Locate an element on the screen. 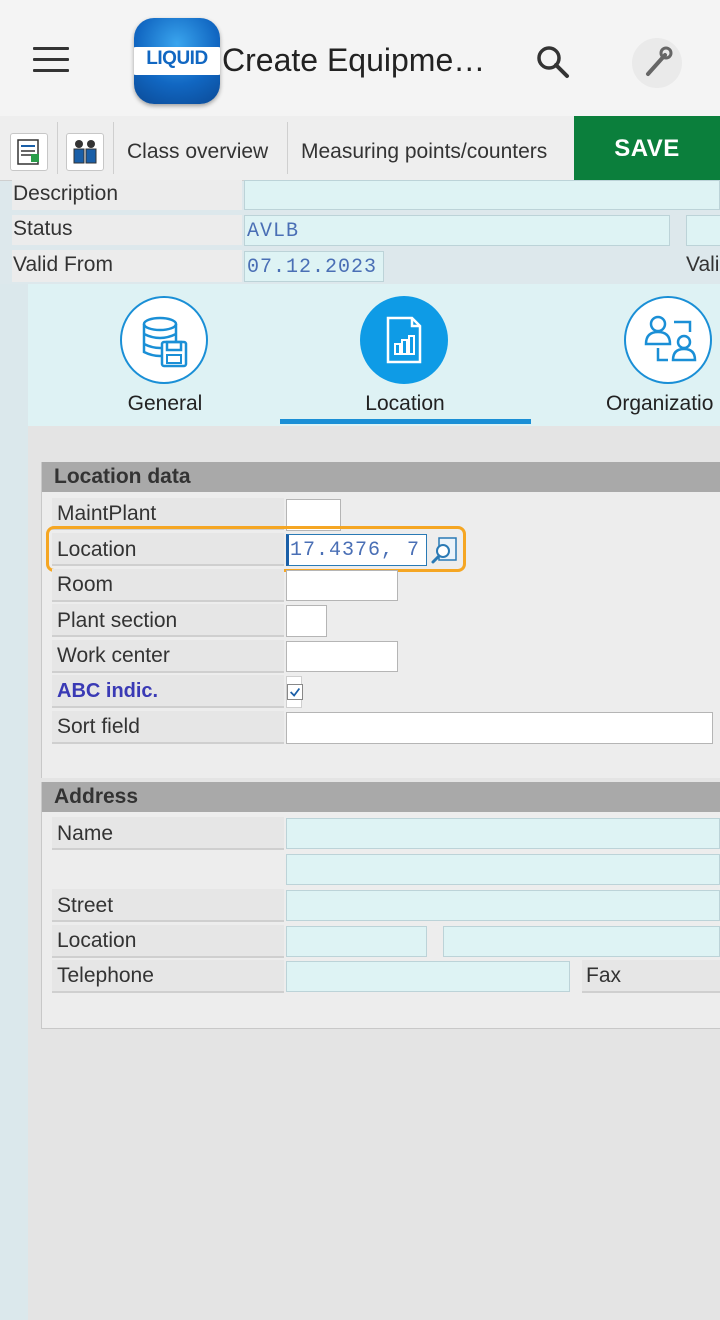  abc-indicator-label: ABC indic. is located at coordinates (108, 691).